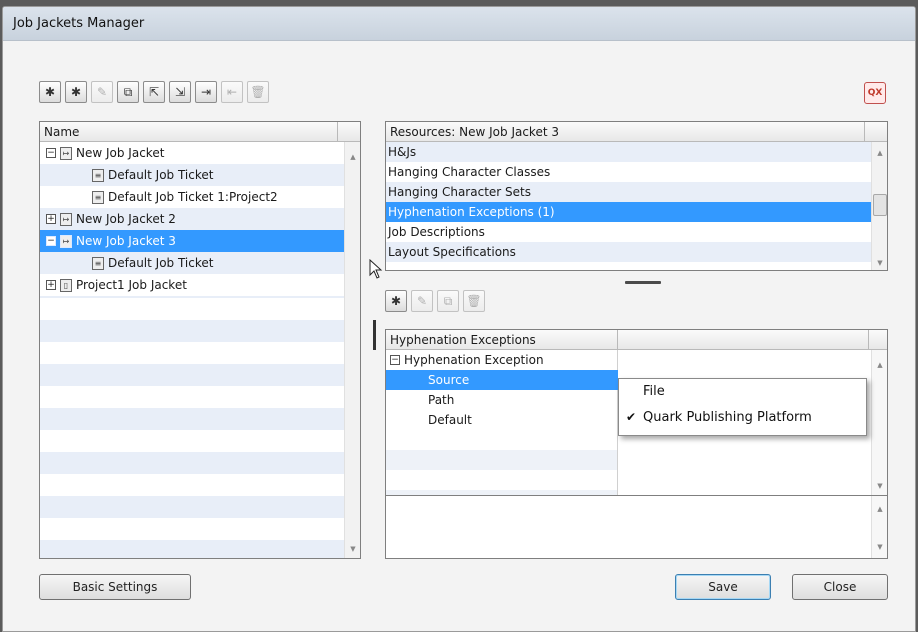  What do you see at coordinates (200, 153) in the screenshot?
I see `tree-item: − ↦ New Job Jacket` at bounding box center [200, 153].